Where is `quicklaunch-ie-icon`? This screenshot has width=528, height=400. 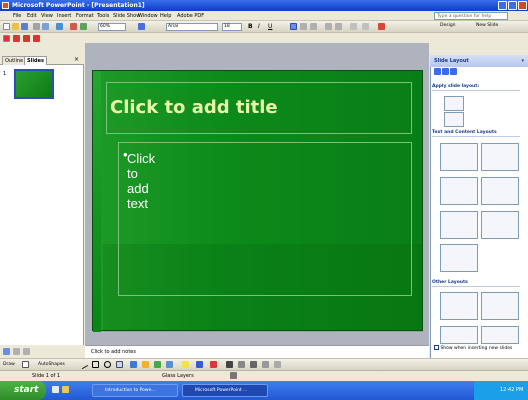 quicklaunch-ie-icon is located at coordinates (55, 389).